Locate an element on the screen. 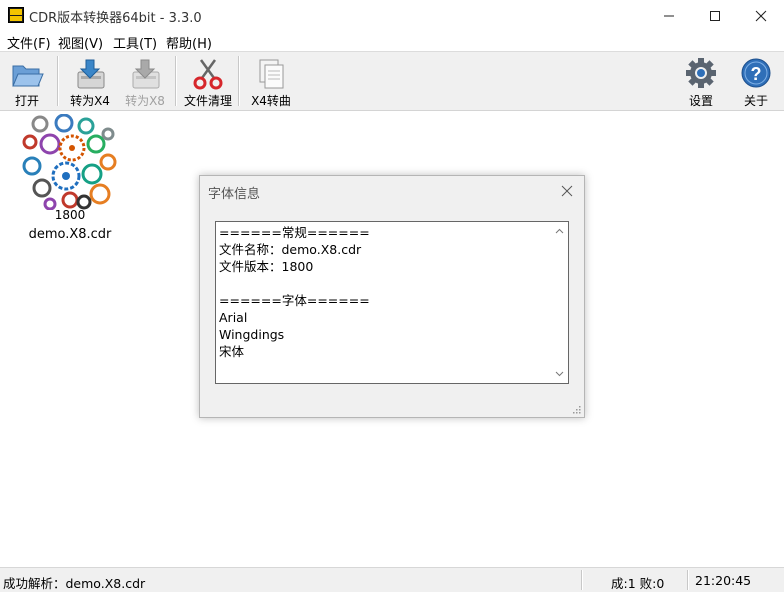  scissors-icon is located at coordinates (208, 74).